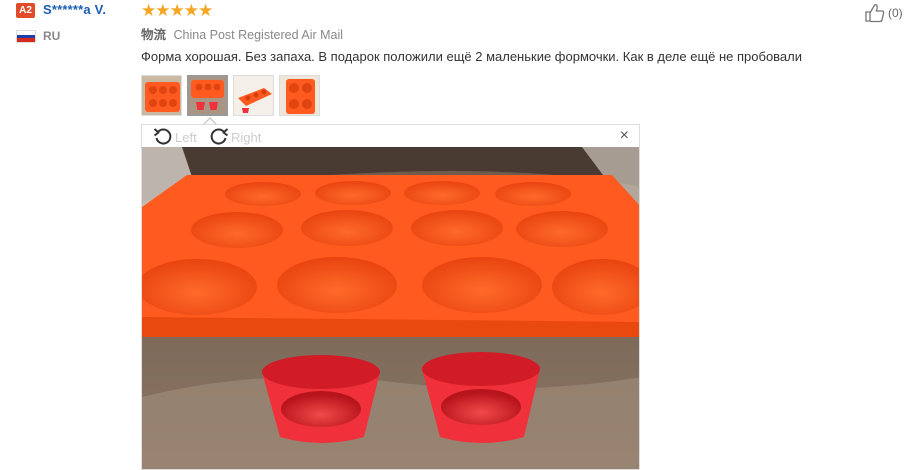  Describe the element at coordinates (895, 13) in the screenshot. I see `helpful-count: (0)` at that location.